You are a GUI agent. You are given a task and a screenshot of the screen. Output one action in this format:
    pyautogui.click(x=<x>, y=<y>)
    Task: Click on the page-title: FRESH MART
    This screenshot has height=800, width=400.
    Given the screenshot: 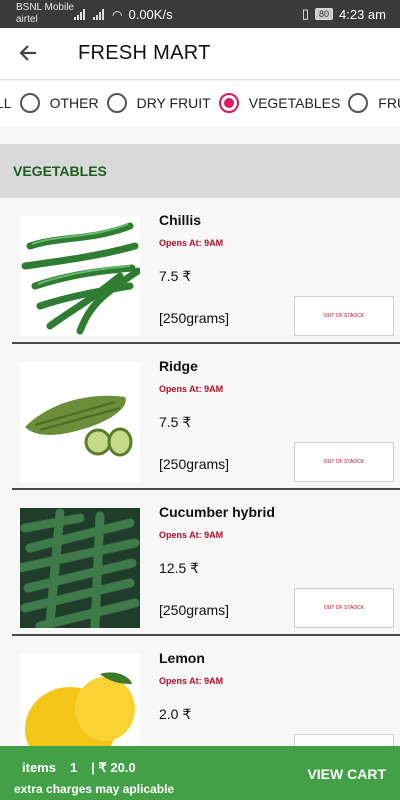 What is the action you would take?
    pyautogui.click(x=144, y=53)
    